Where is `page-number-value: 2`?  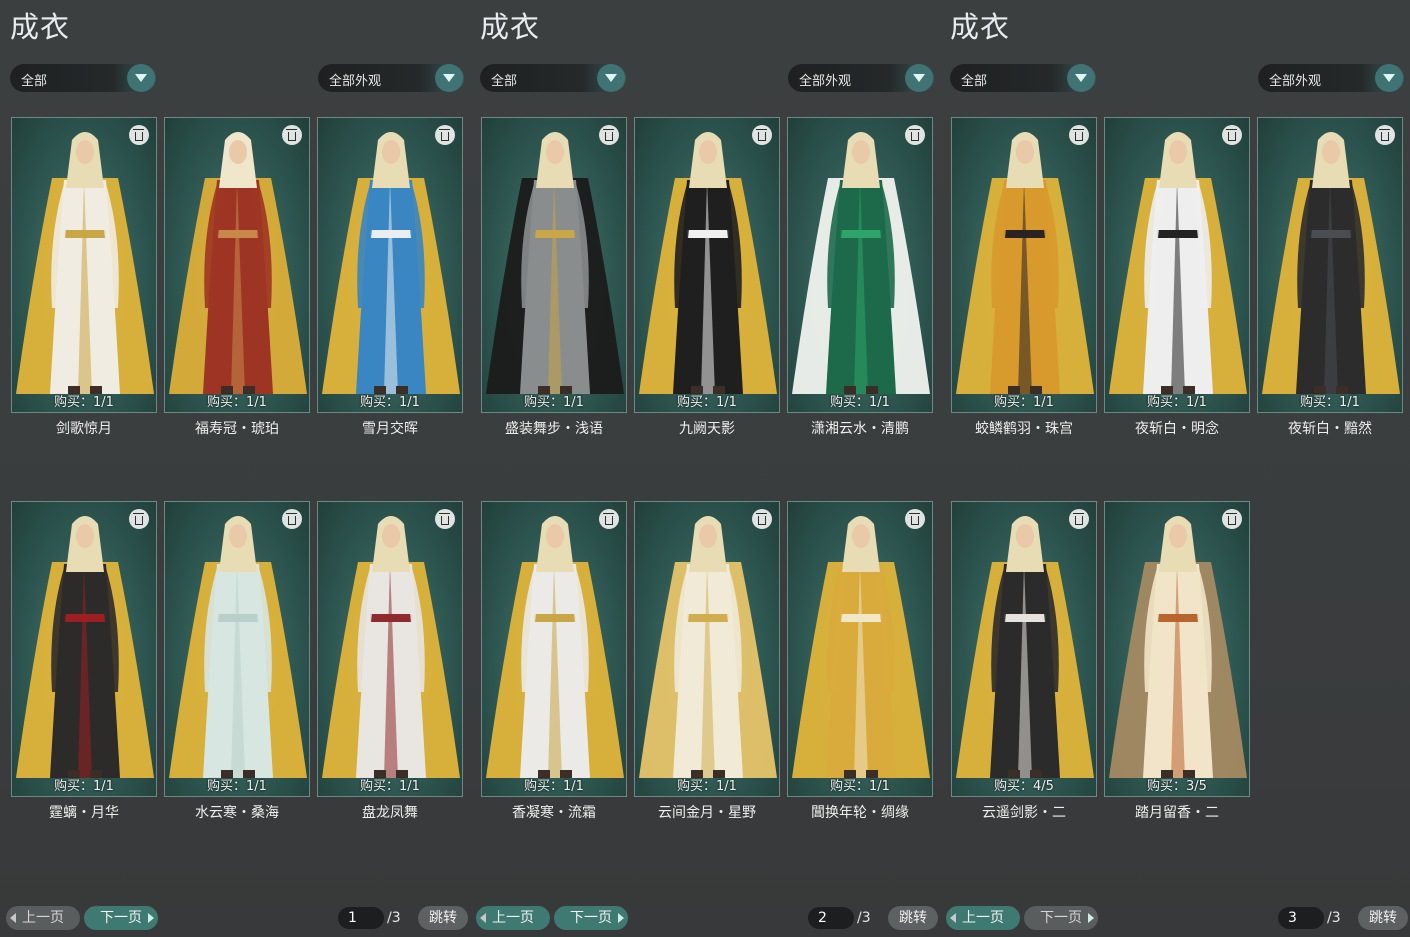
page-number-value: 2 is located at coordinates (822, 918).